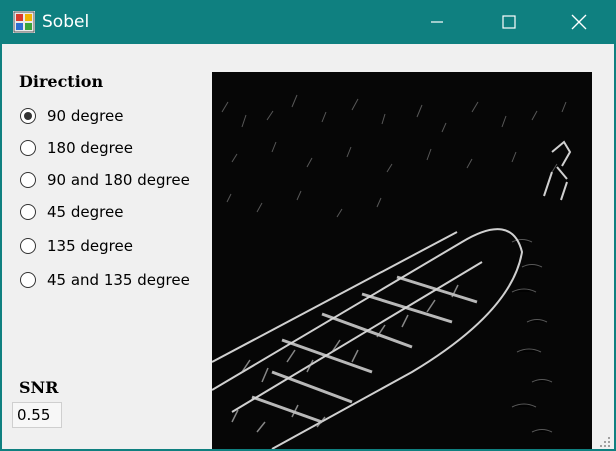 This screenshot has height=451, width=616. I want to click on radio-180-degree: 180 degree, so click(76, 148).